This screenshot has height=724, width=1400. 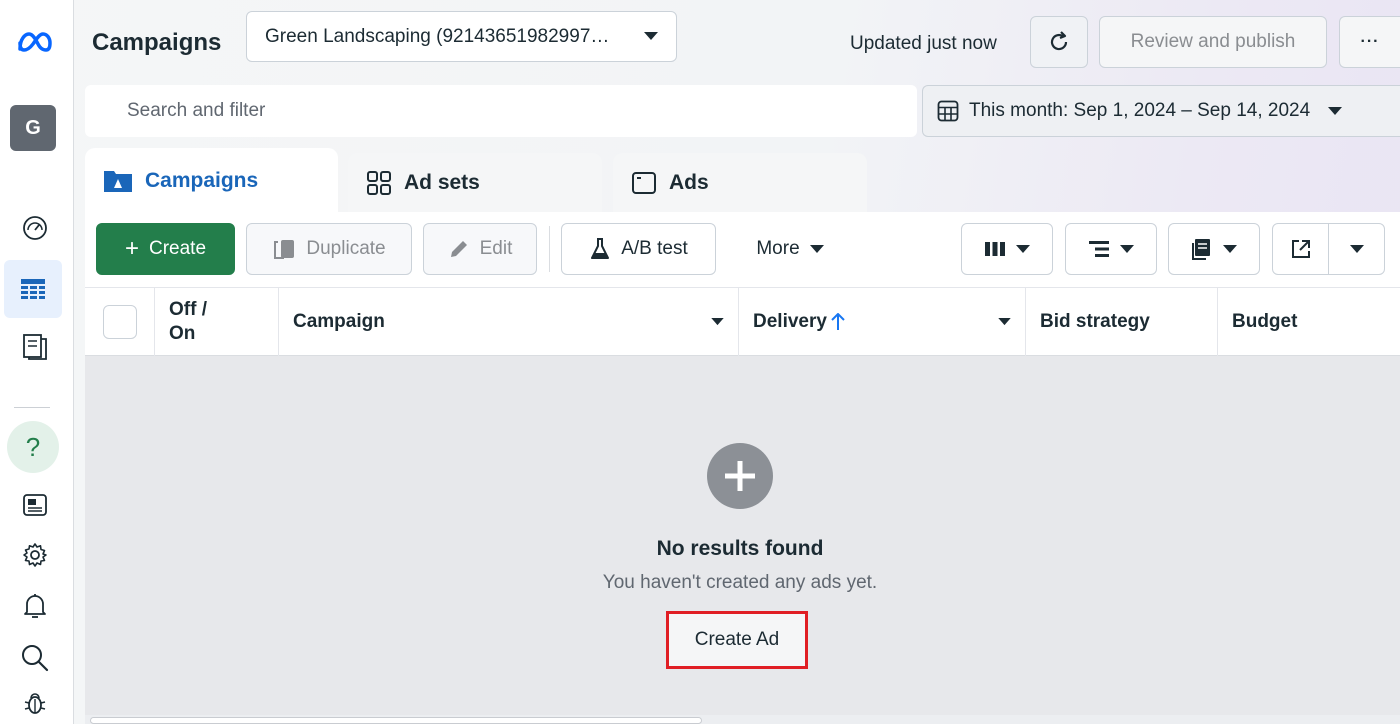 What do you see at coordinates (35, 505) in the screenshot?
I see `news-card-icon` at bounding box center [35, 505].